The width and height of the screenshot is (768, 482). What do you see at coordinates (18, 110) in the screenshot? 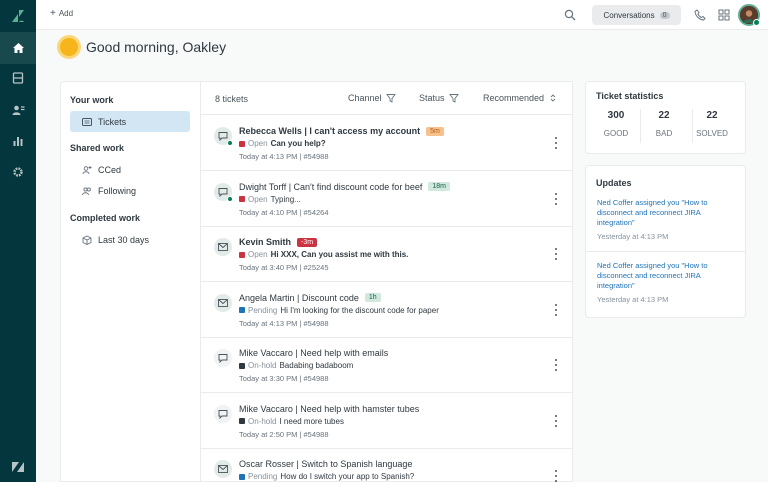
I see `customers-icon` at bounding box center [18, 110].